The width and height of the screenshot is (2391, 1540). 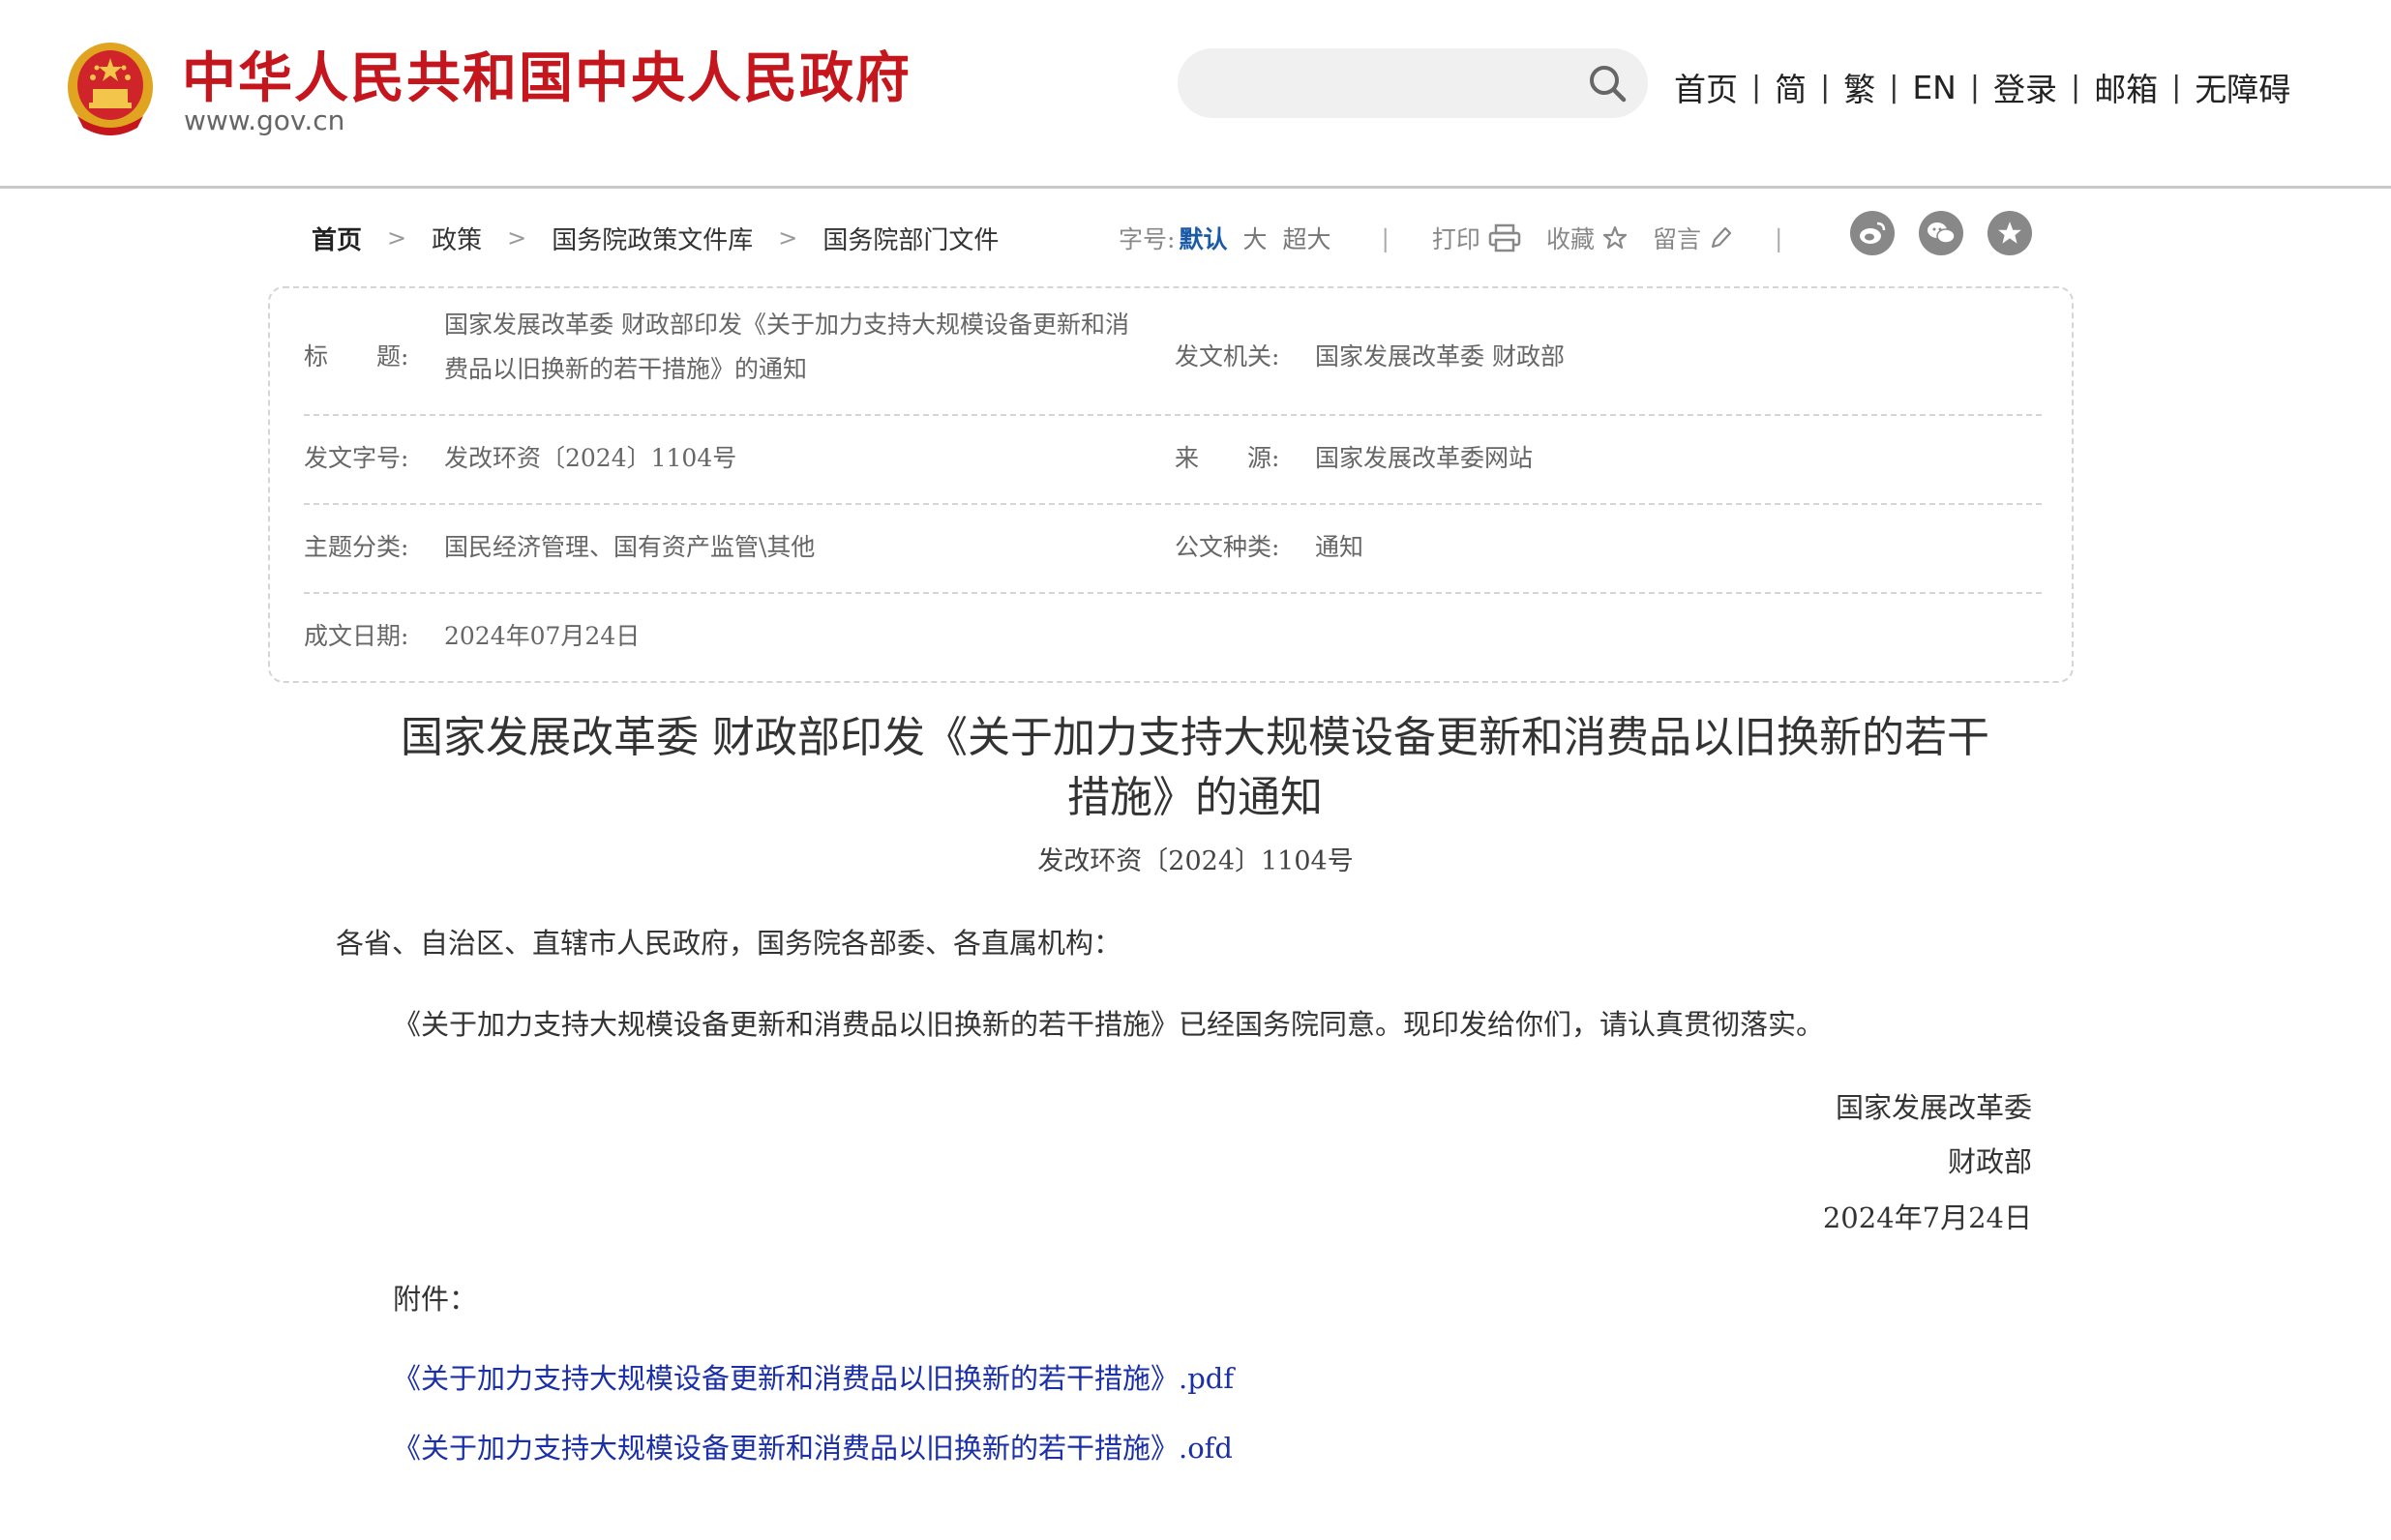 What do you see at coordinates (1676, 239) in the screenshot?
I see `comment-label: 留言` at bounding box center [1676, 239].